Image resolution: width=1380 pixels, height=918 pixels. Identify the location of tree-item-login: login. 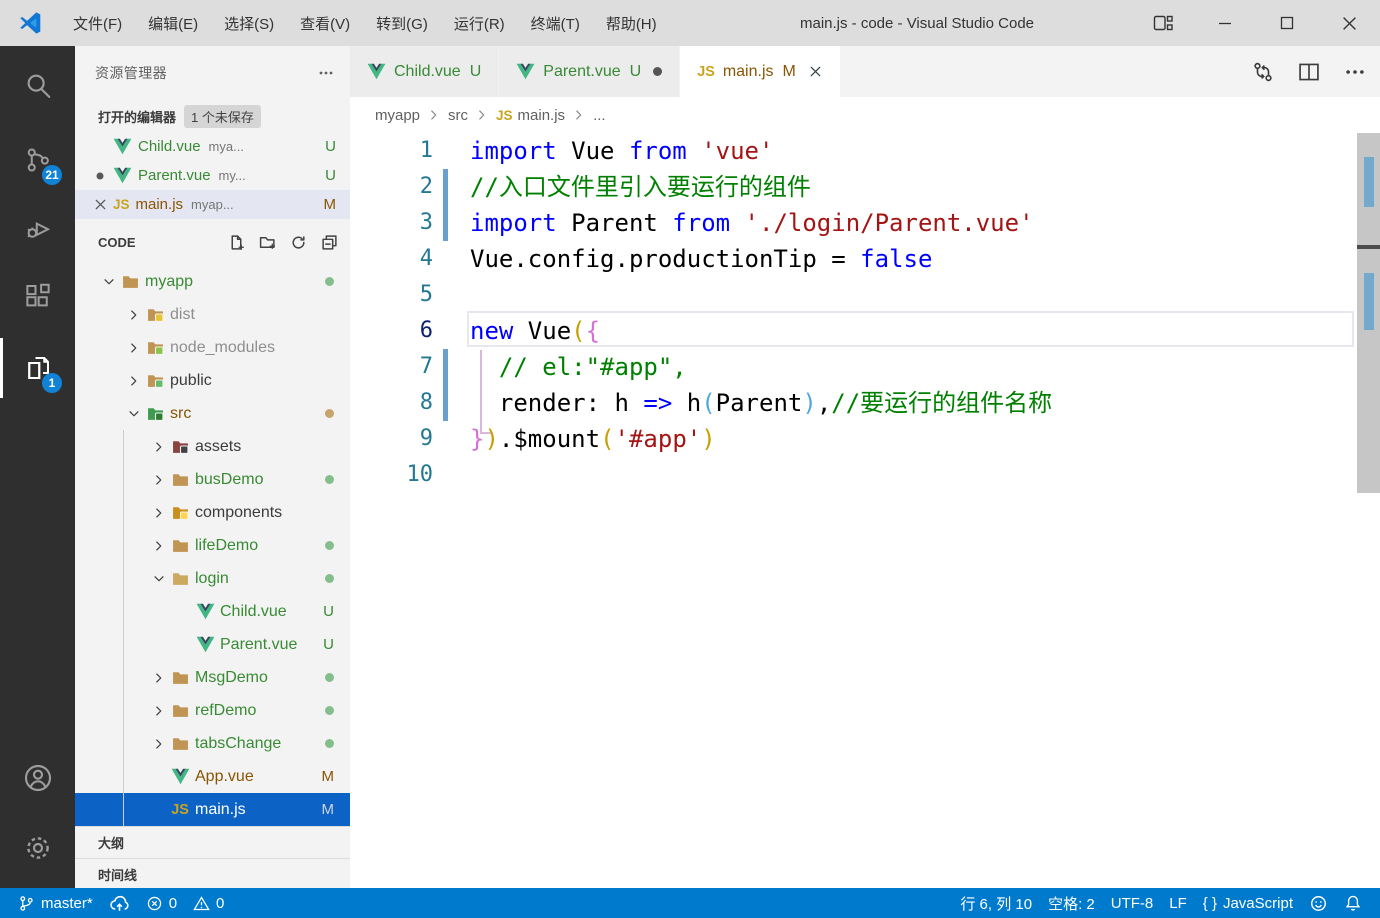
(212, 578).